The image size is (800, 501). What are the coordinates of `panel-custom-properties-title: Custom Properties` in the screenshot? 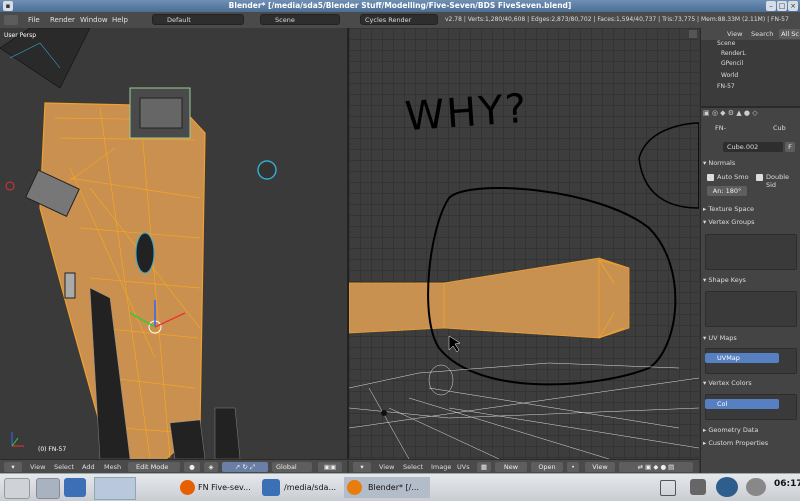 It's located at (738, 443).